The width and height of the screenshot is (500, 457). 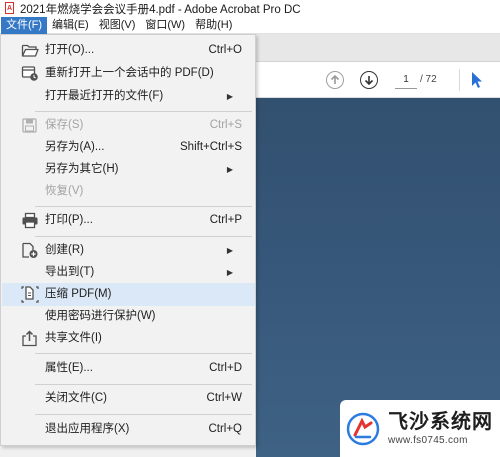 I want to click on menu-file: 文件(F), so click(x=24, y=25).